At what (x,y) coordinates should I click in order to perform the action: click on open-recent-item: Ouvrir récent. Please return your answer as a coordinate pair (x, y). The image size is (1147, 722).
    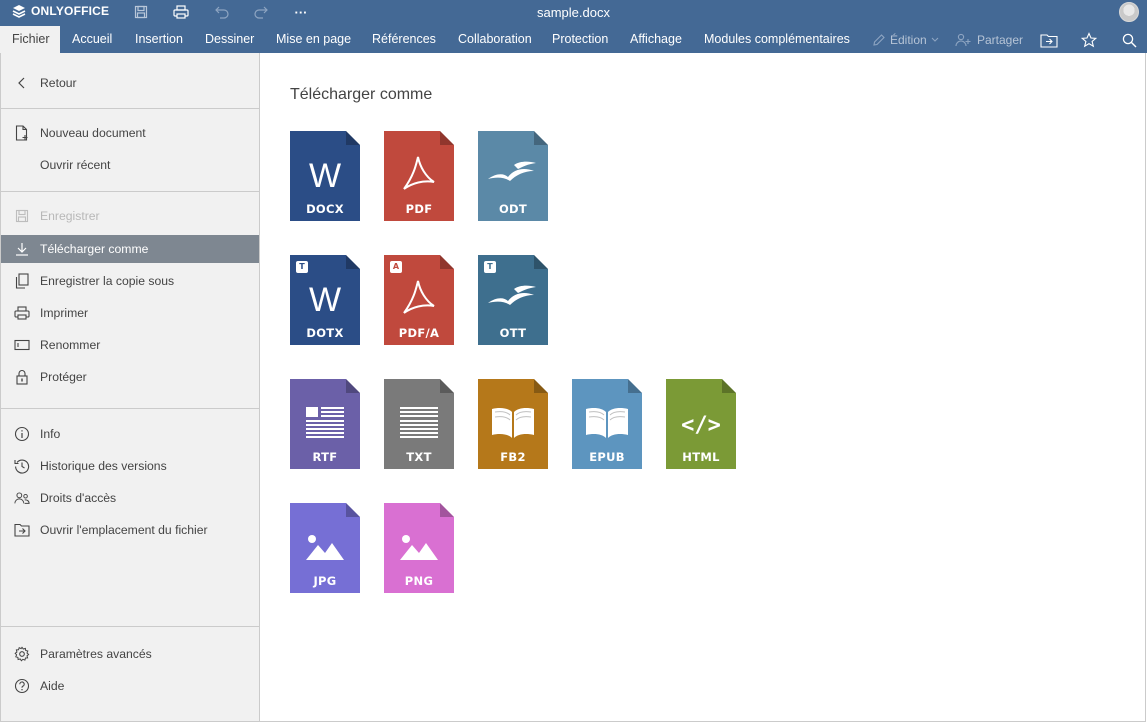
    Looking at the image, I should click on (130, 165).